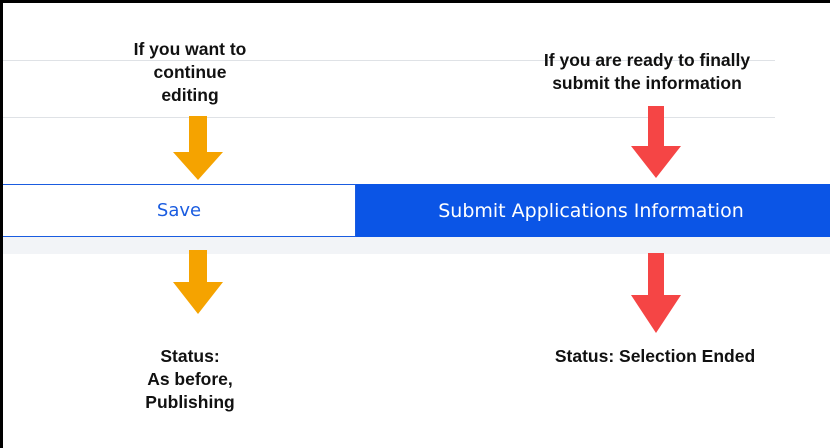 Image resolution: width=830 pixels, height=448 pixels. Describe the element at coordinates (416, 245) in the screenshot. I see `footer-band` at that location.